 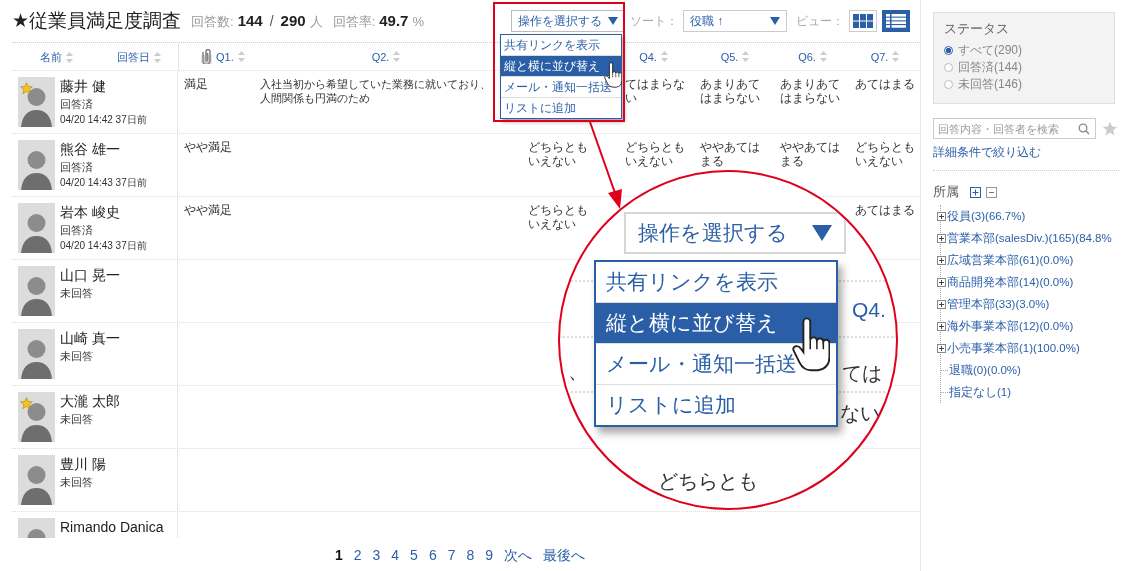 I want to click on expand-all-icon, so click(x=975, y=192).